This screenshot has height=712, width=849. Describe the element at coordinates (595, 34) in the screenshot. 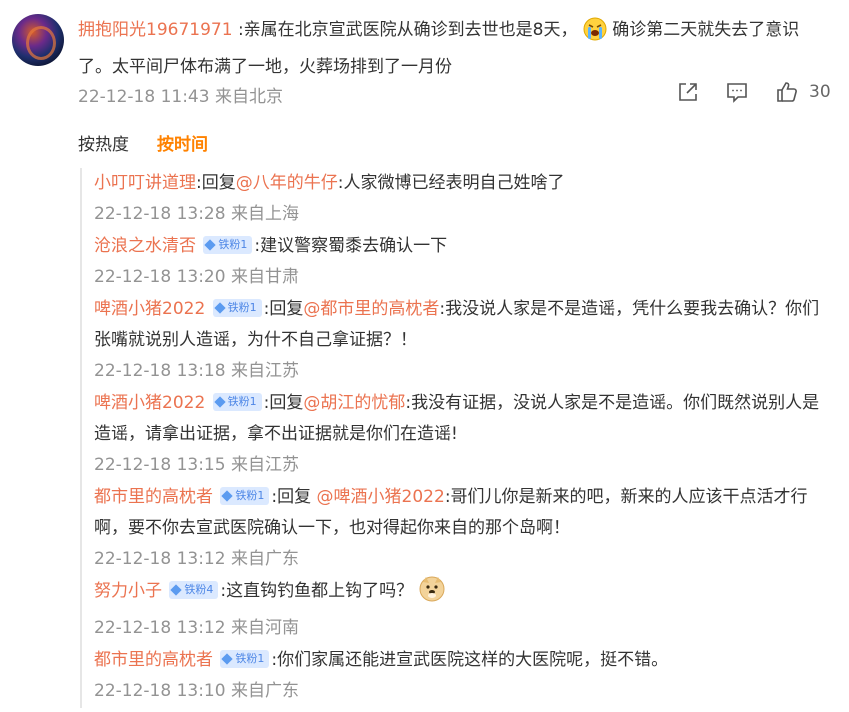

I see `crying-face-emoji-icon` at that location.